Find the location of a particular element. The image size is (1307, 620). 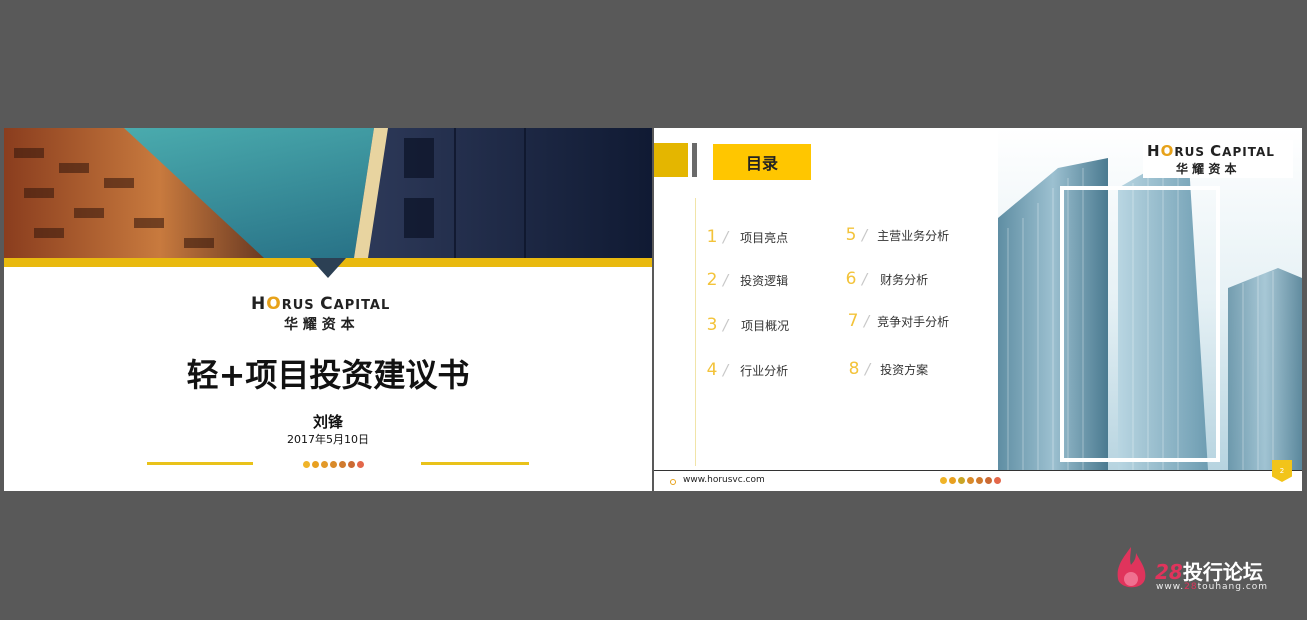

watermark-url: www.28touhang.com is located at coordinates (1212, 587).